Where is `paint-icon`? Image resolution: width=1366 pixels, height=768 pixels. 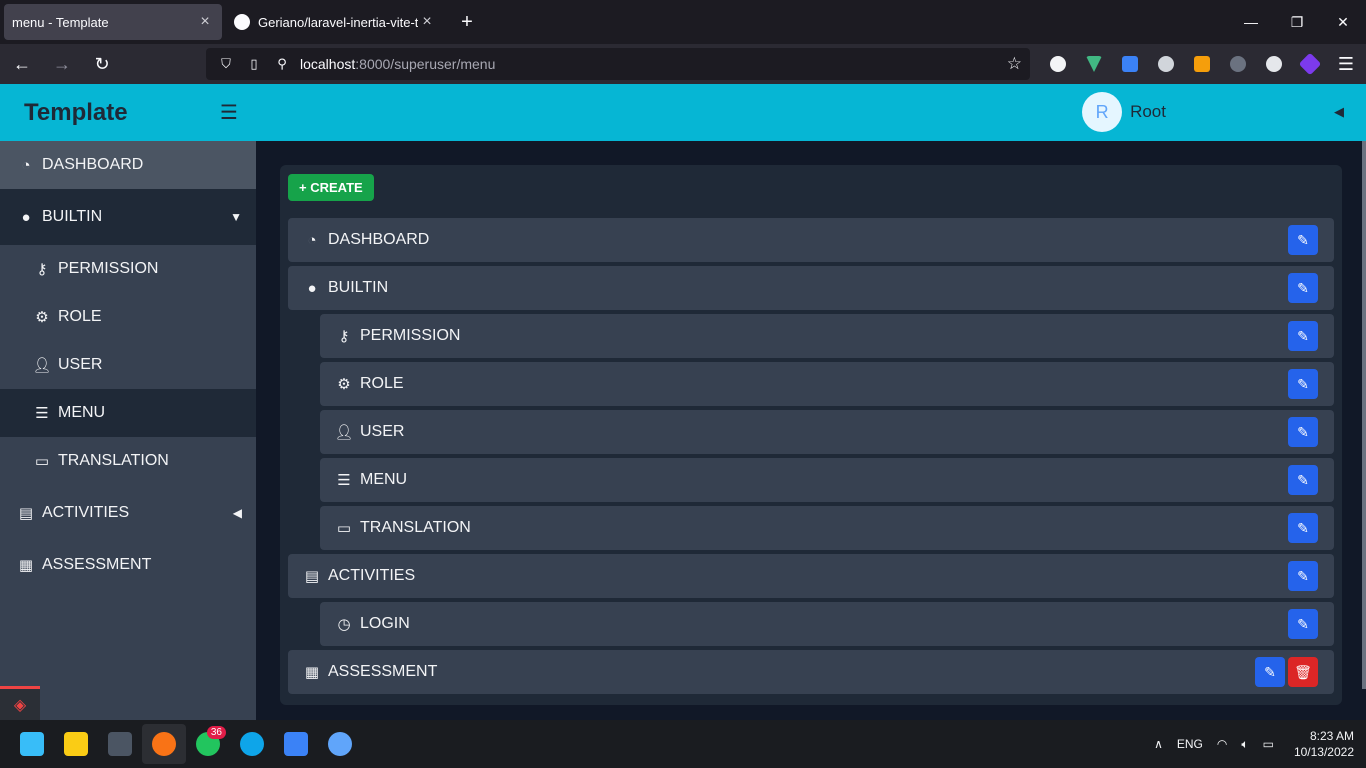
paint-icon is located at coordinates (340, 744).